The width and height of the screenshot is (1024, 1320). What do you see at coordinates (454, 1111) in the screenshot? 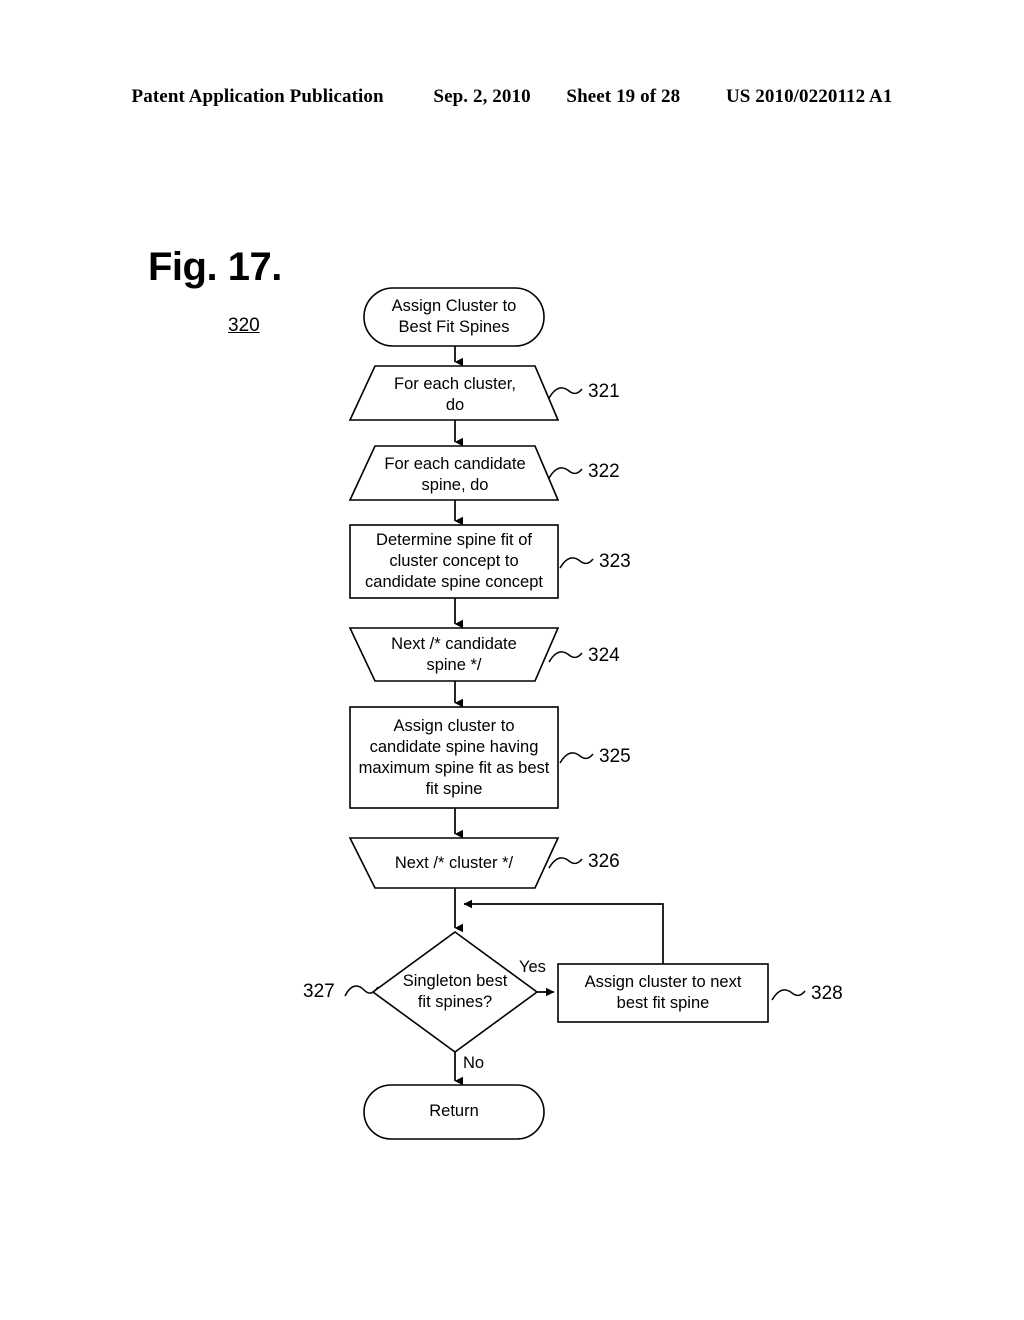
I see `node-end-label: Return` at bounding box center [454, 1111].